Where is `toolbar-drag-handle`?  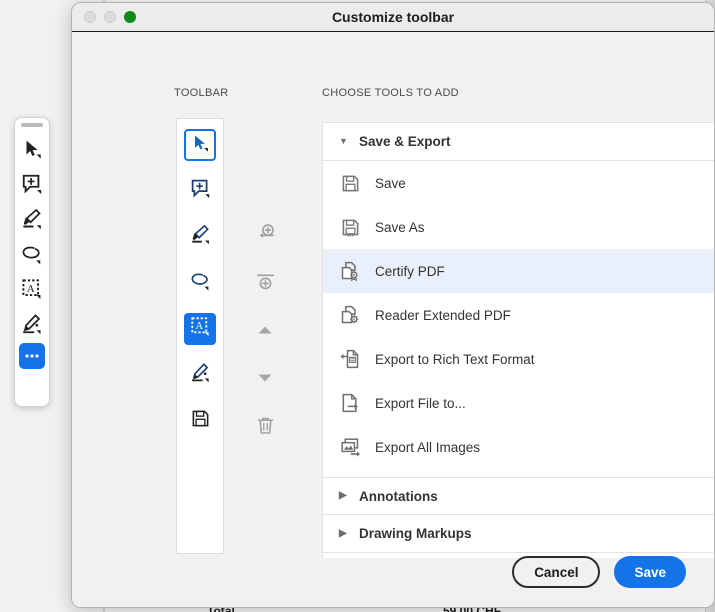 toolbar-drag-handle is located at coordinates (32, 125).